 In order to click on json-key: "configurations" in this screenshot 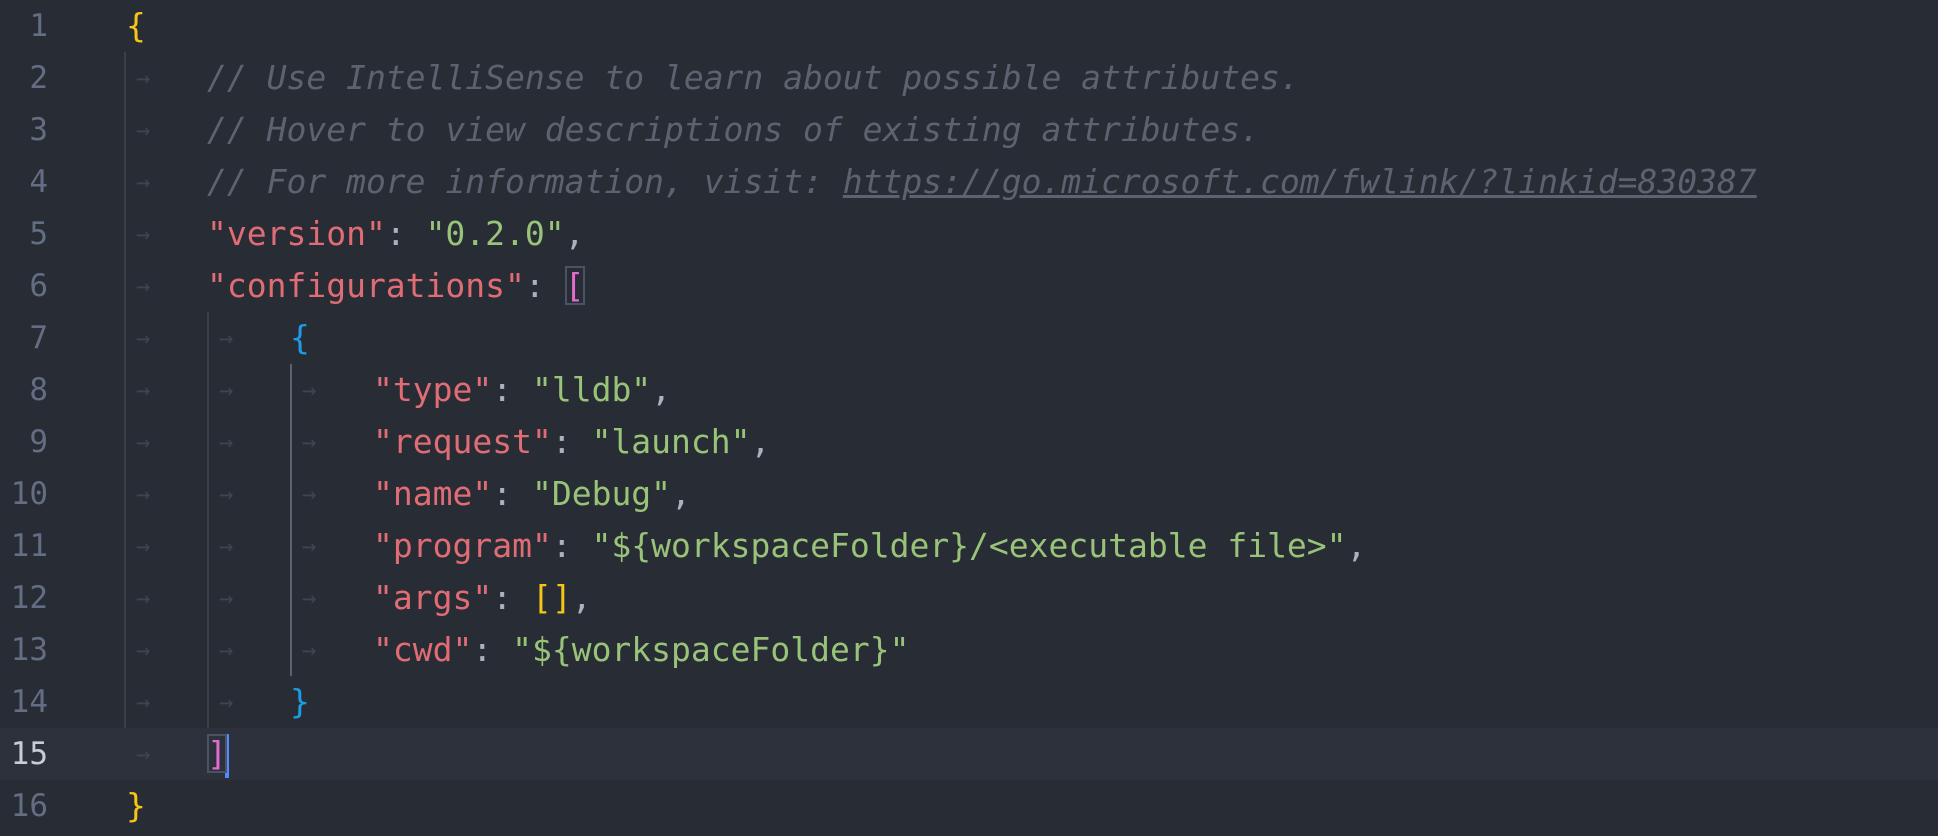, I will do `click(366, 285)`.